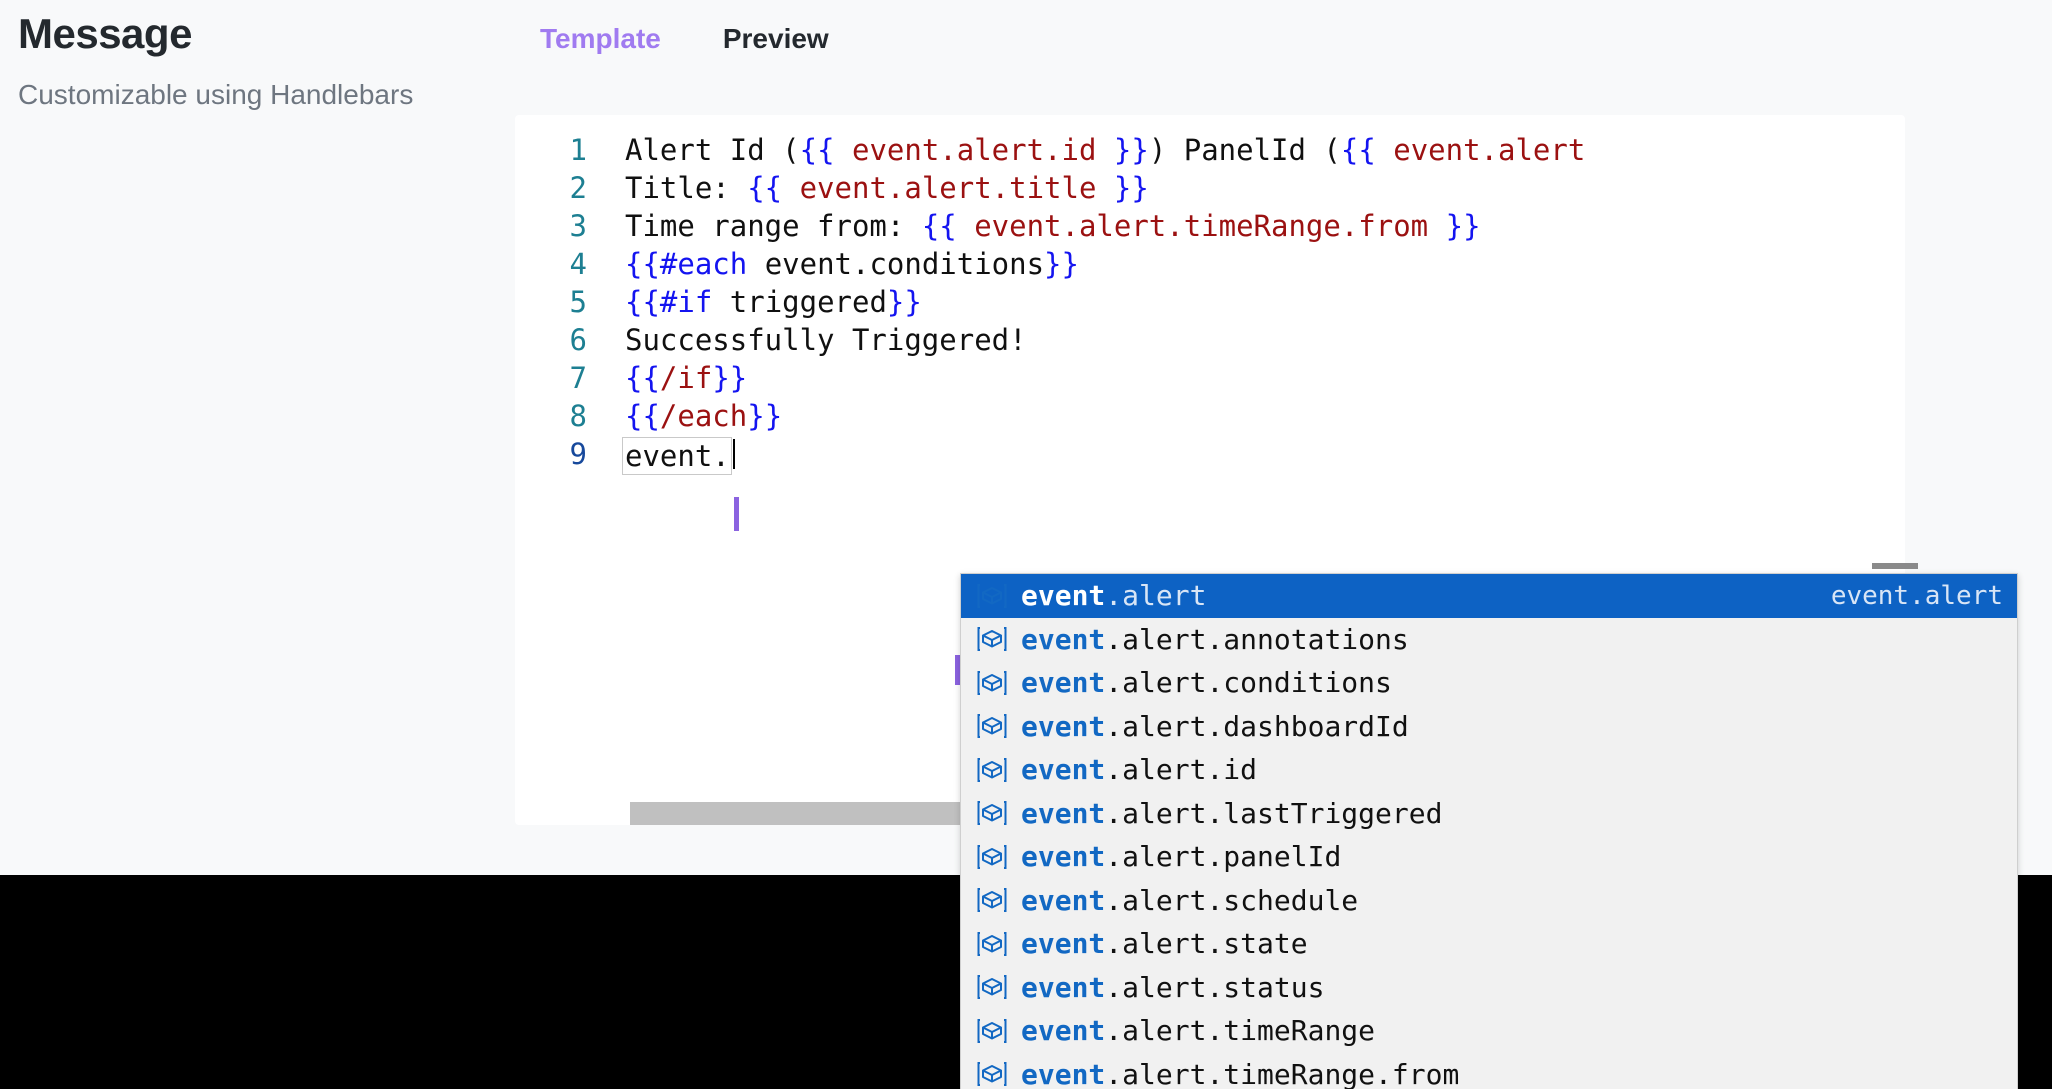 This screenshot has height=1089, width=2052. Describe the element at coordinates (826, 340) in the screenshot. I see `code-line-text: Successfully Triggered!` at that location.